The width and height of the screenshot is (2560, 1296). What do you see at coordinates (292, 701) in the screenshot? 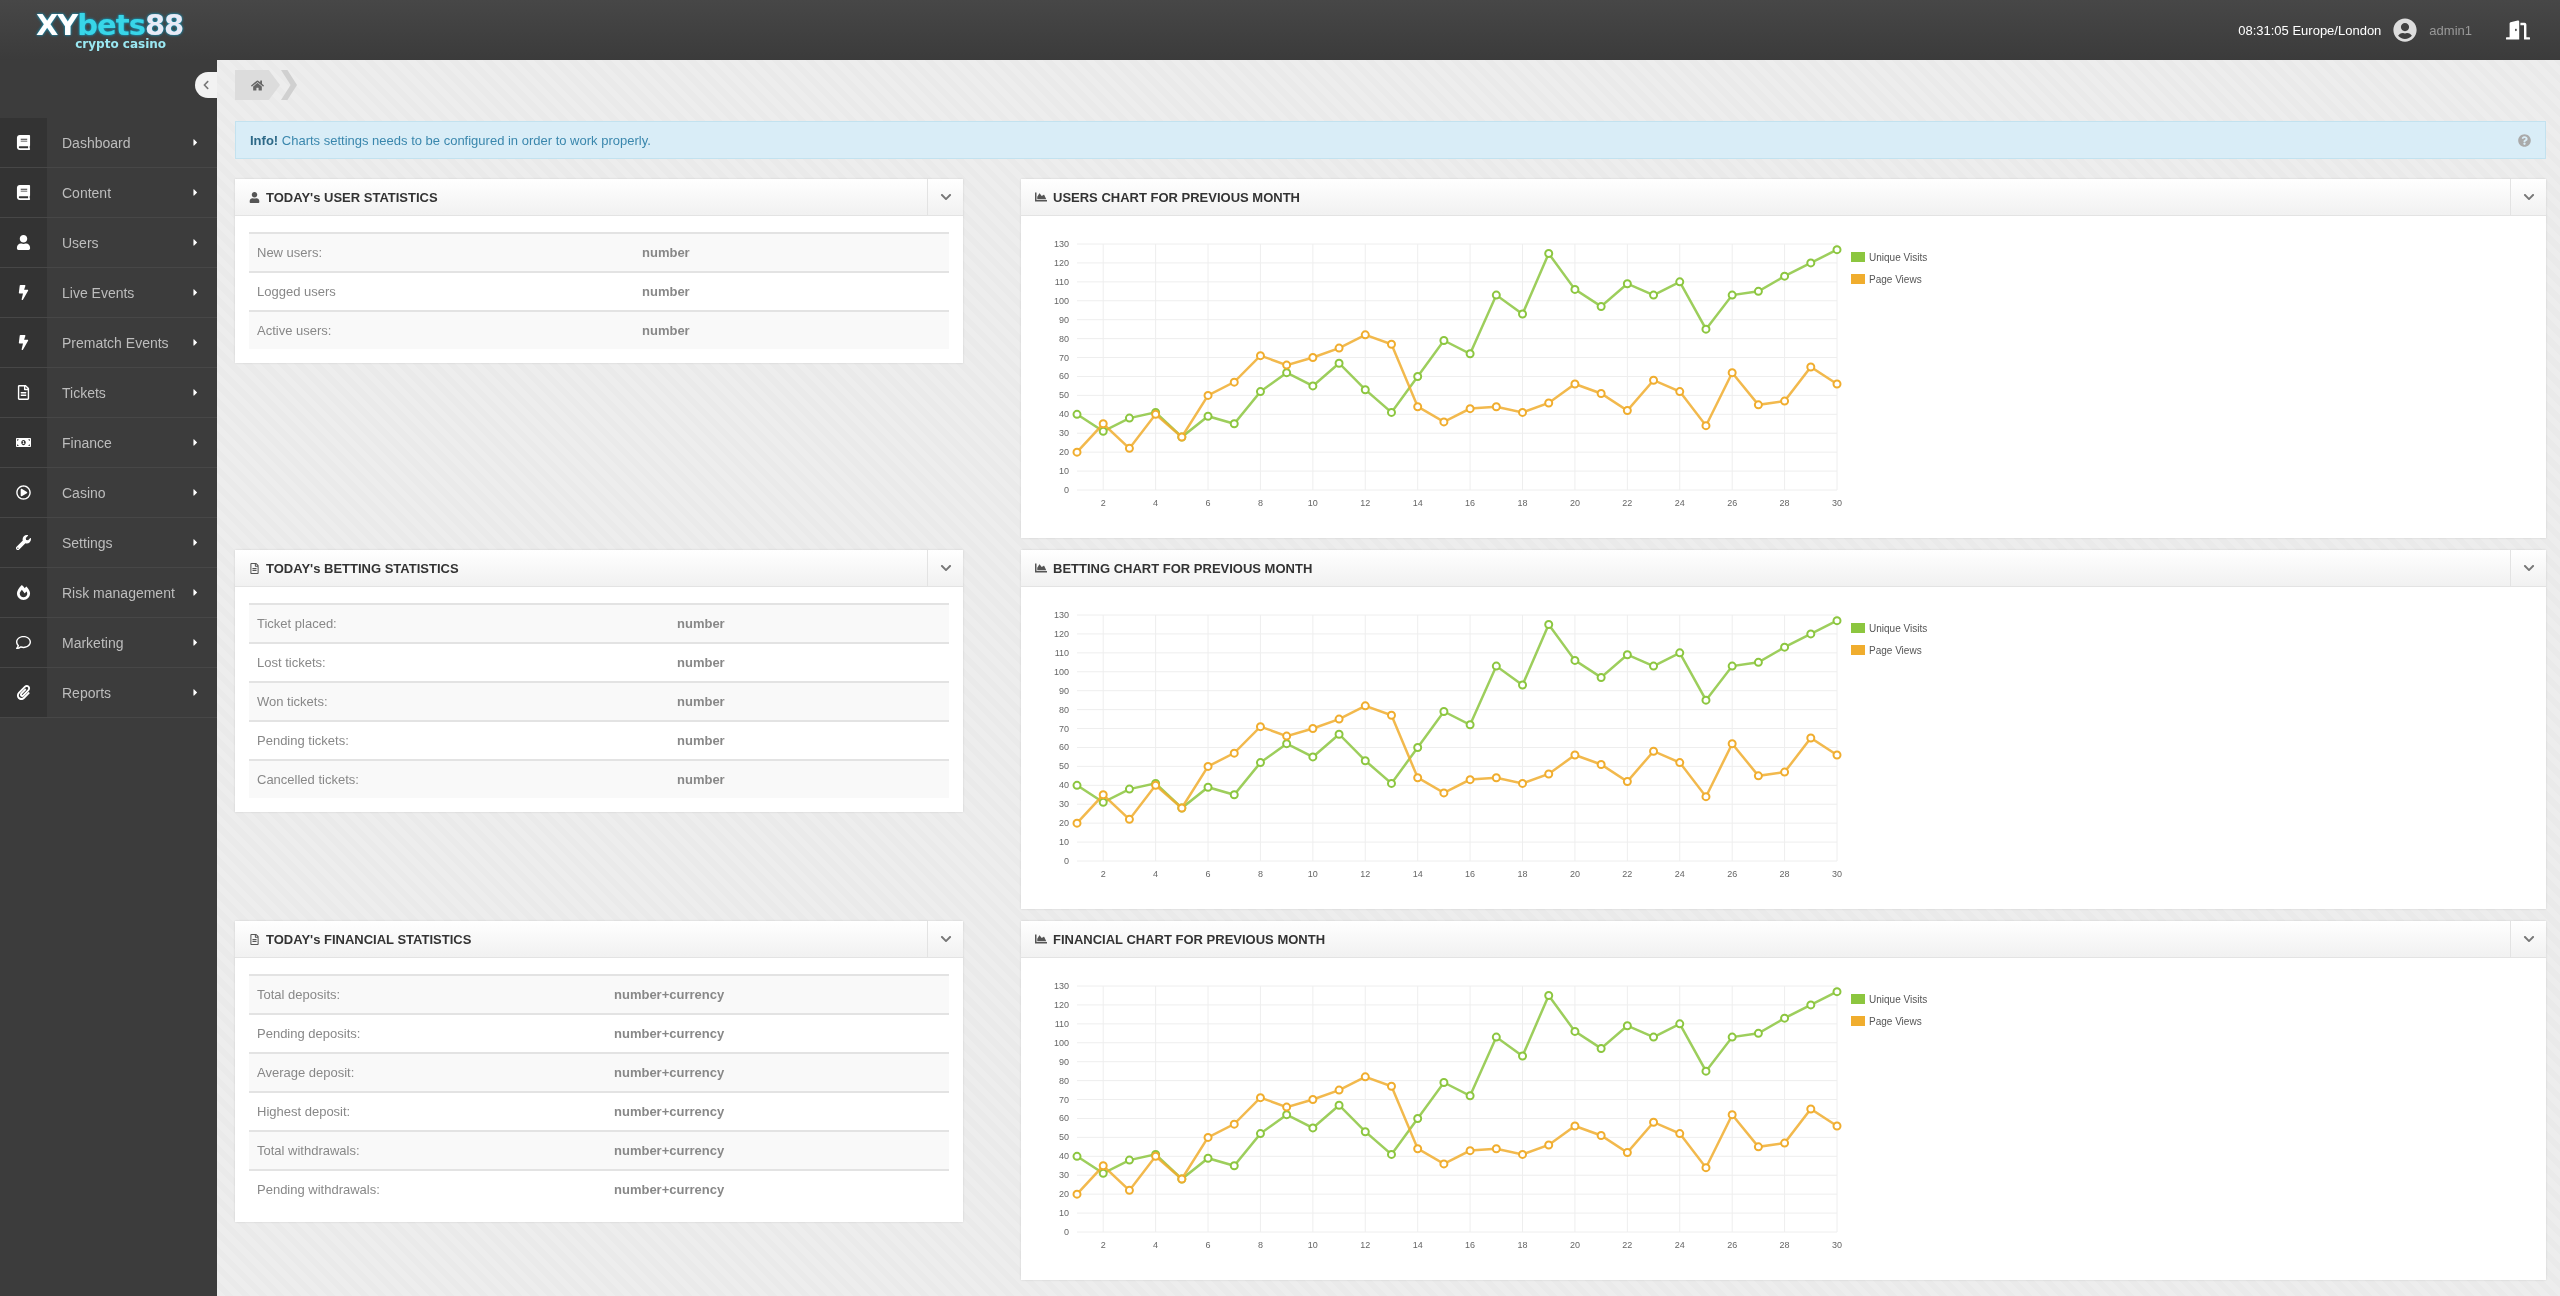
I see `stat-label: Won tickets:` at bounding box center [292, 701].